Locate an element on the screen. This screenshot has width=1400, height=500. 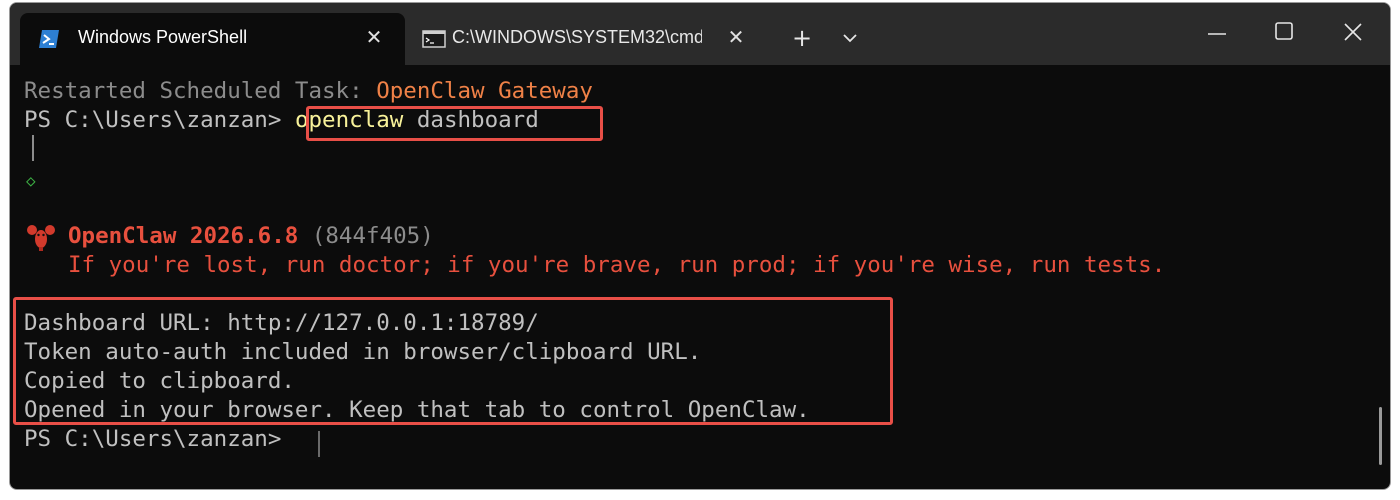
tab-cmd: C:\WINDOWS\SYSTEM32\cmd.exe ✕ is located at coordinates (587, 39).